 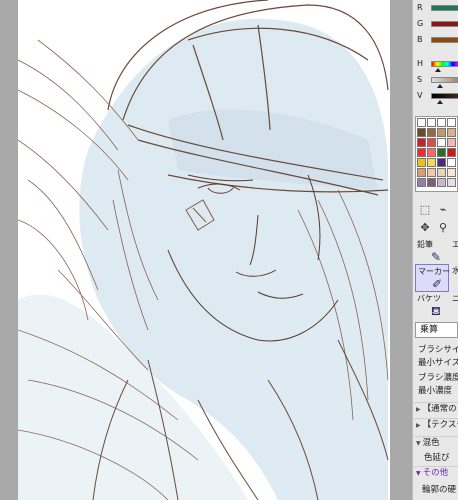 What do you see at coordinates (437, 457) in the screenshot?
I see `prop-color-extend: 色延び` at bounding box center [437, 457].